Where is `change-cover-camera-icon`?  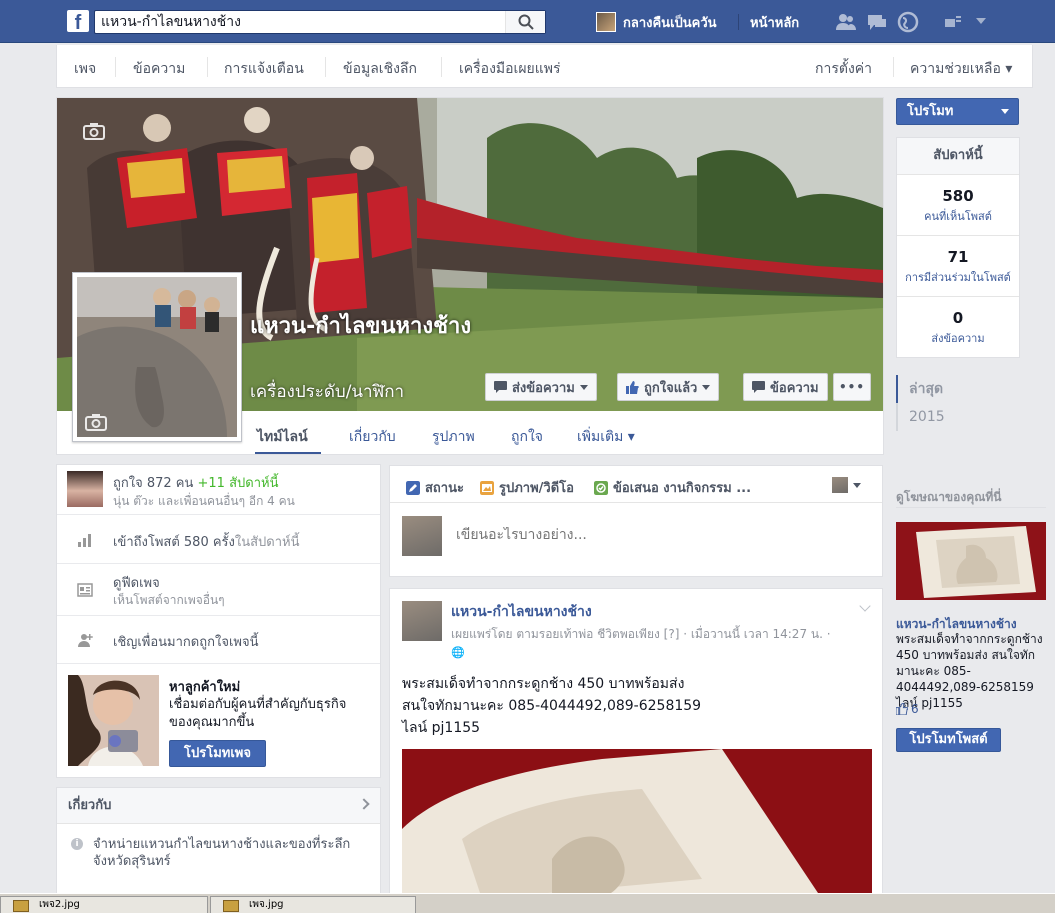 change-cover-camera-icon is located at coordinates (94, 131).